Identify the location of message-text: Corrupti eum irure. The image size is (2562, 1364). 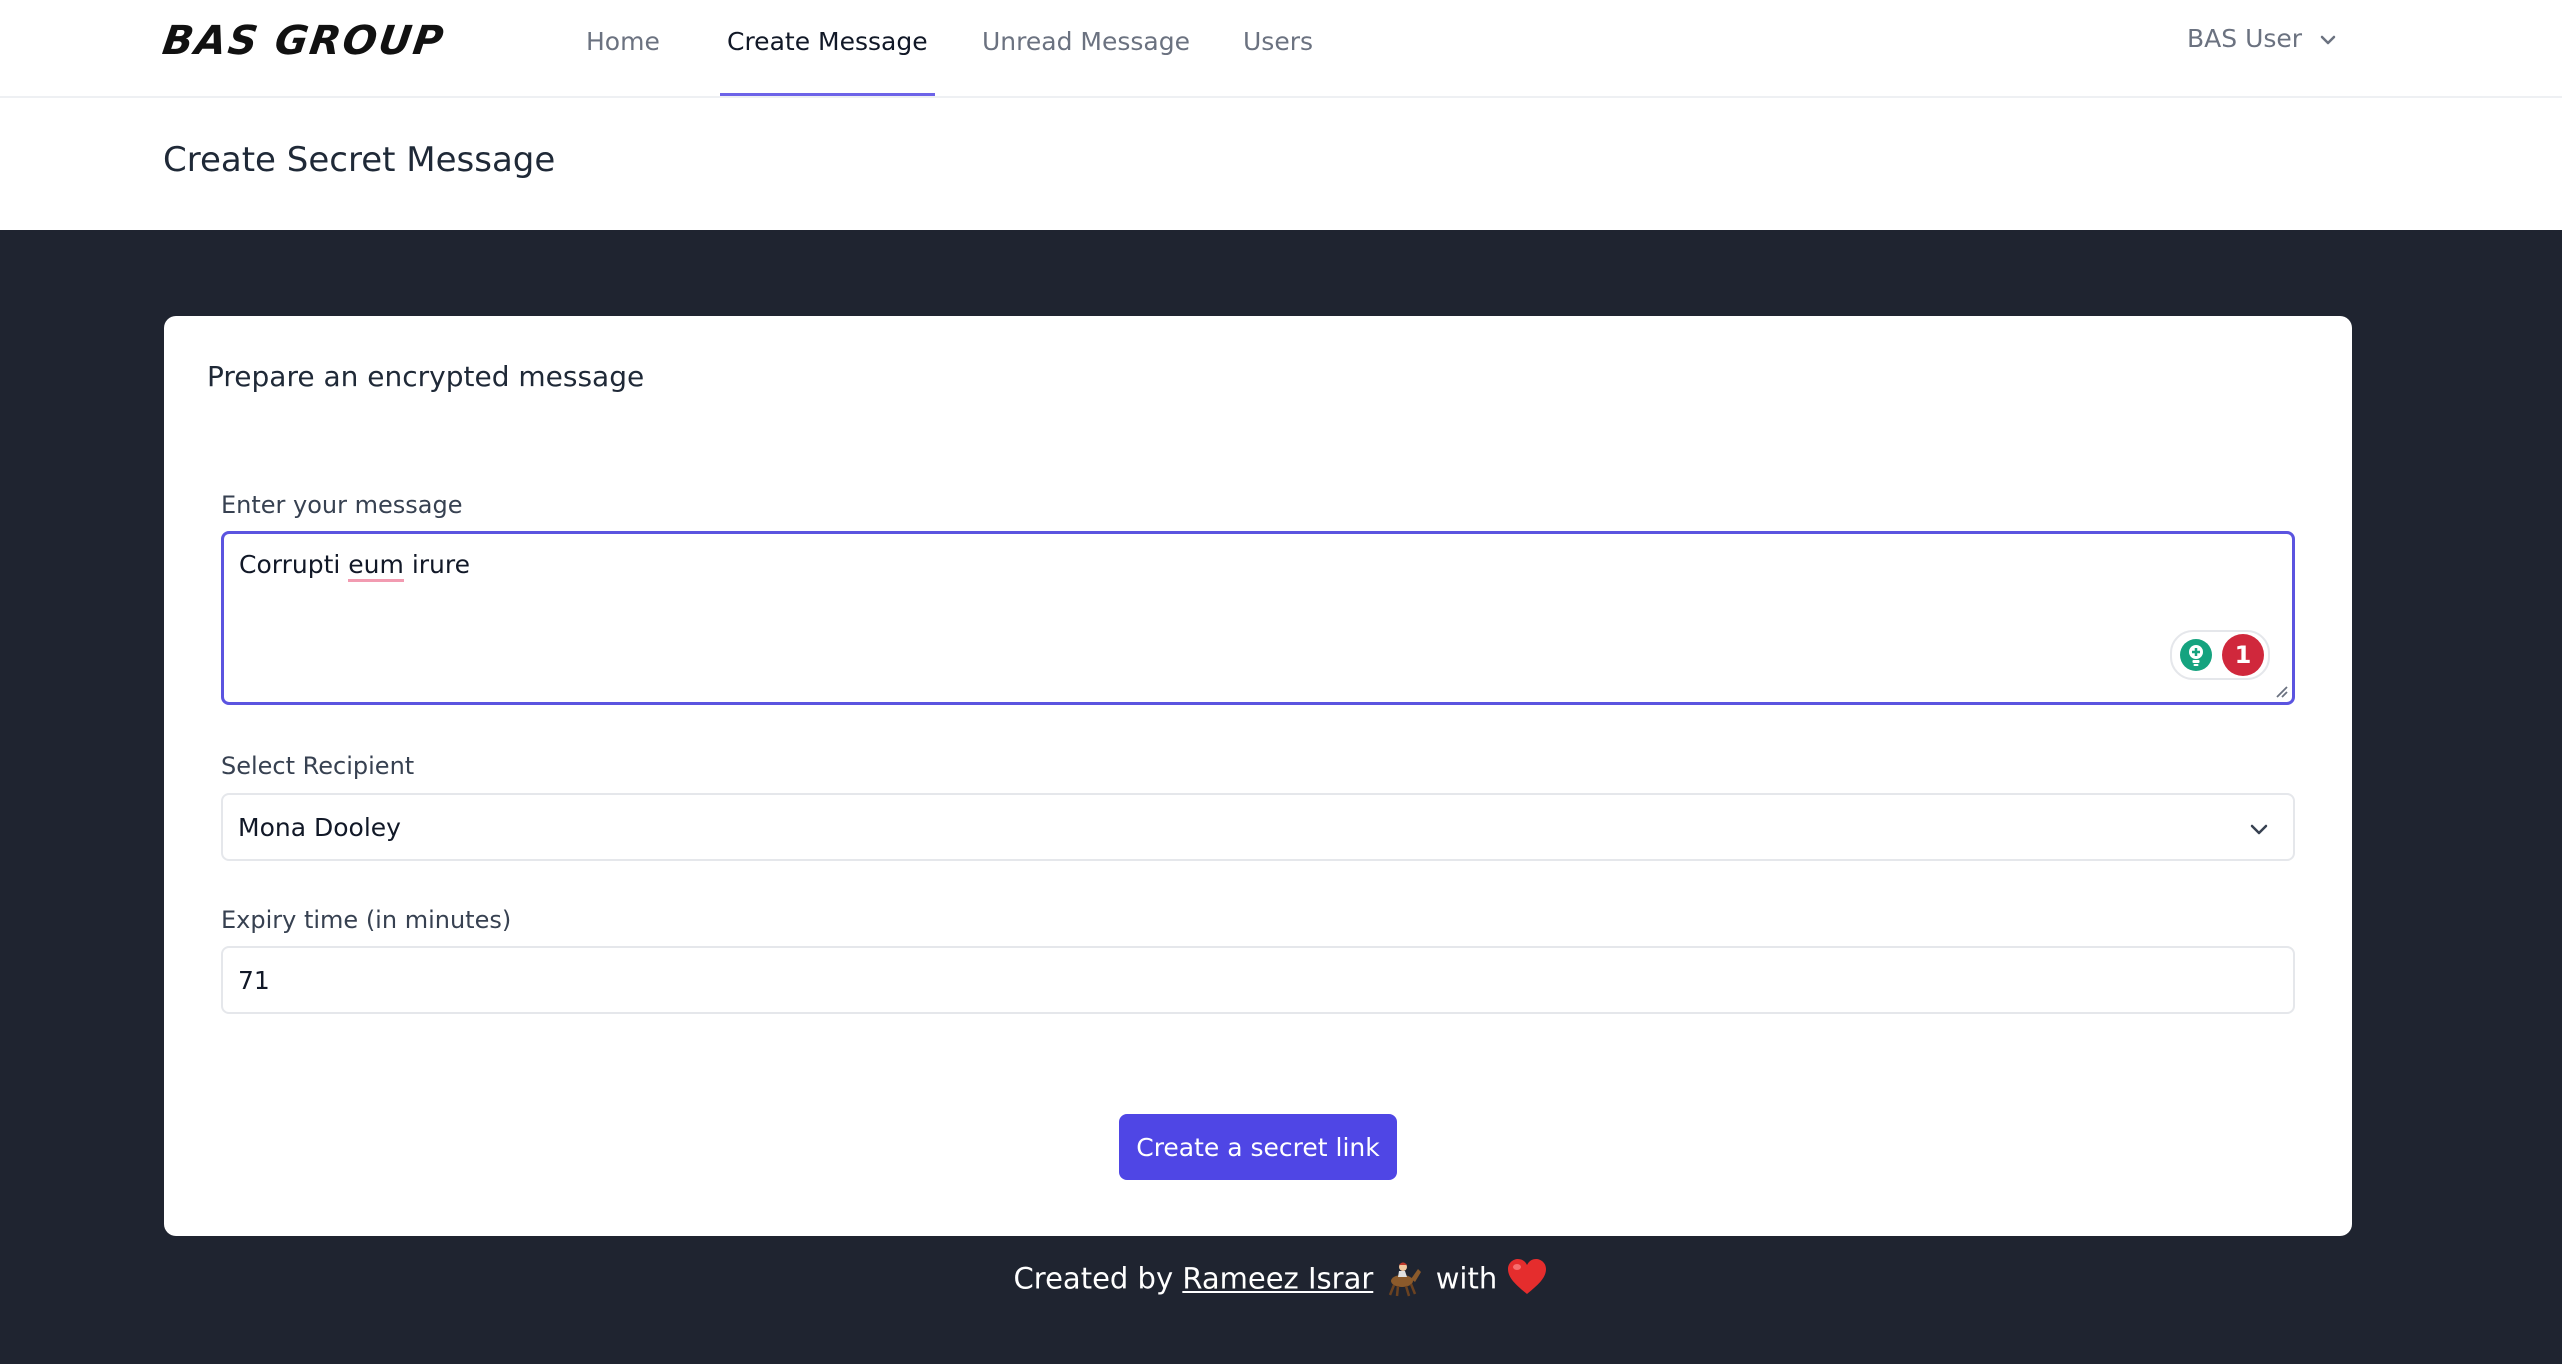
(354, 566).